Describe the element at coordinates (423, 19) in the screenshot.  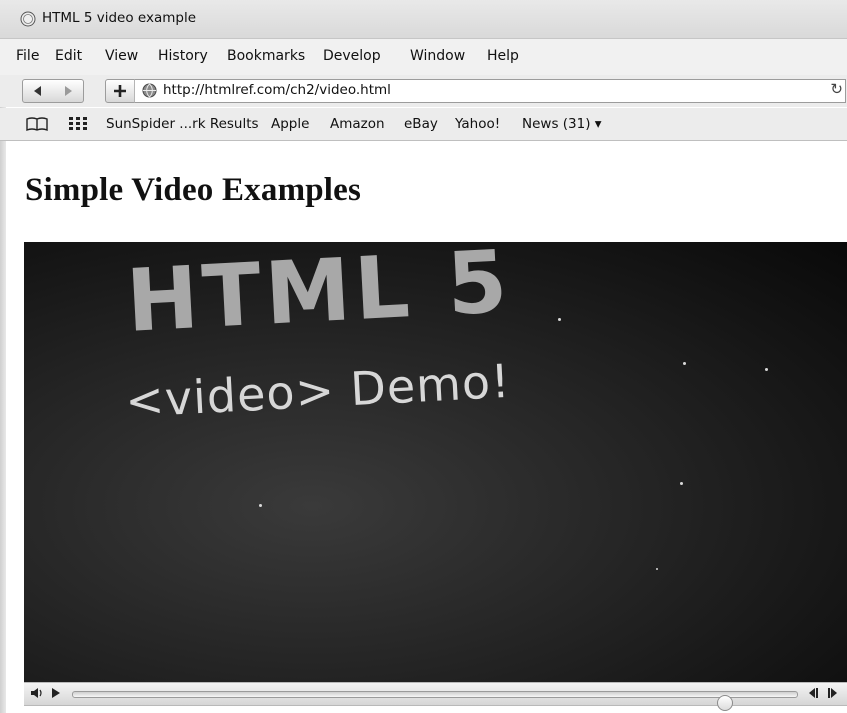
I see `window-titlebar: HTML 5 video example` at that location.